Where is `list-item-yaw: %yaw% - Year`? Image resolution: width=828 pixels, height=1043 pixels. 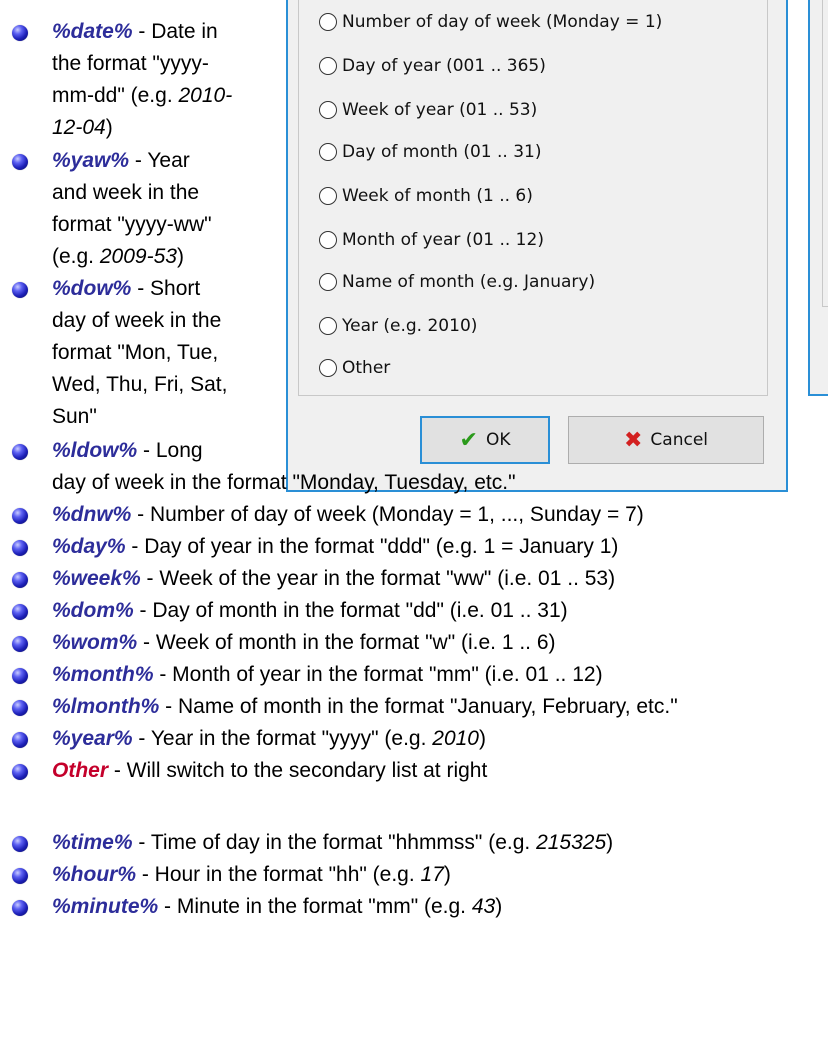 list-item-yaw: %yaw% - Year is located at coordinates (121, 160).